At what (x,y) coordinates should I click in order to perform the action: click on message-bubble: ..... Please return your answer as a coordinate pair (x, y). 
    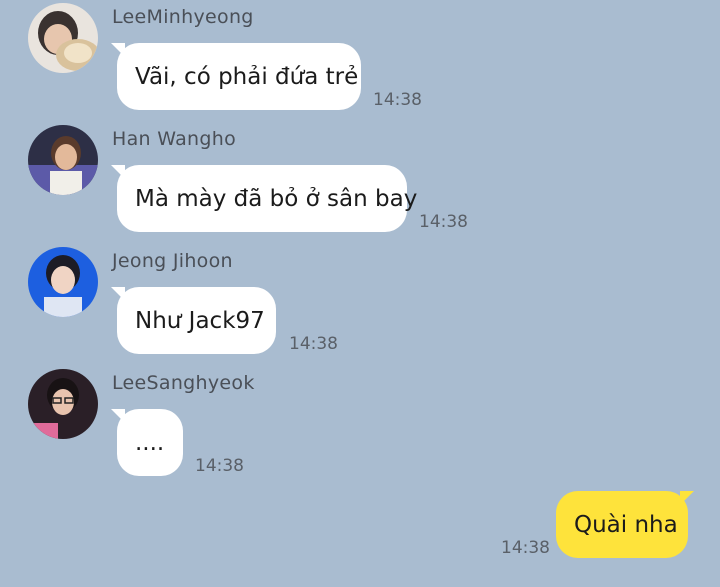
    Looking at the image, I should click on (147, 442).